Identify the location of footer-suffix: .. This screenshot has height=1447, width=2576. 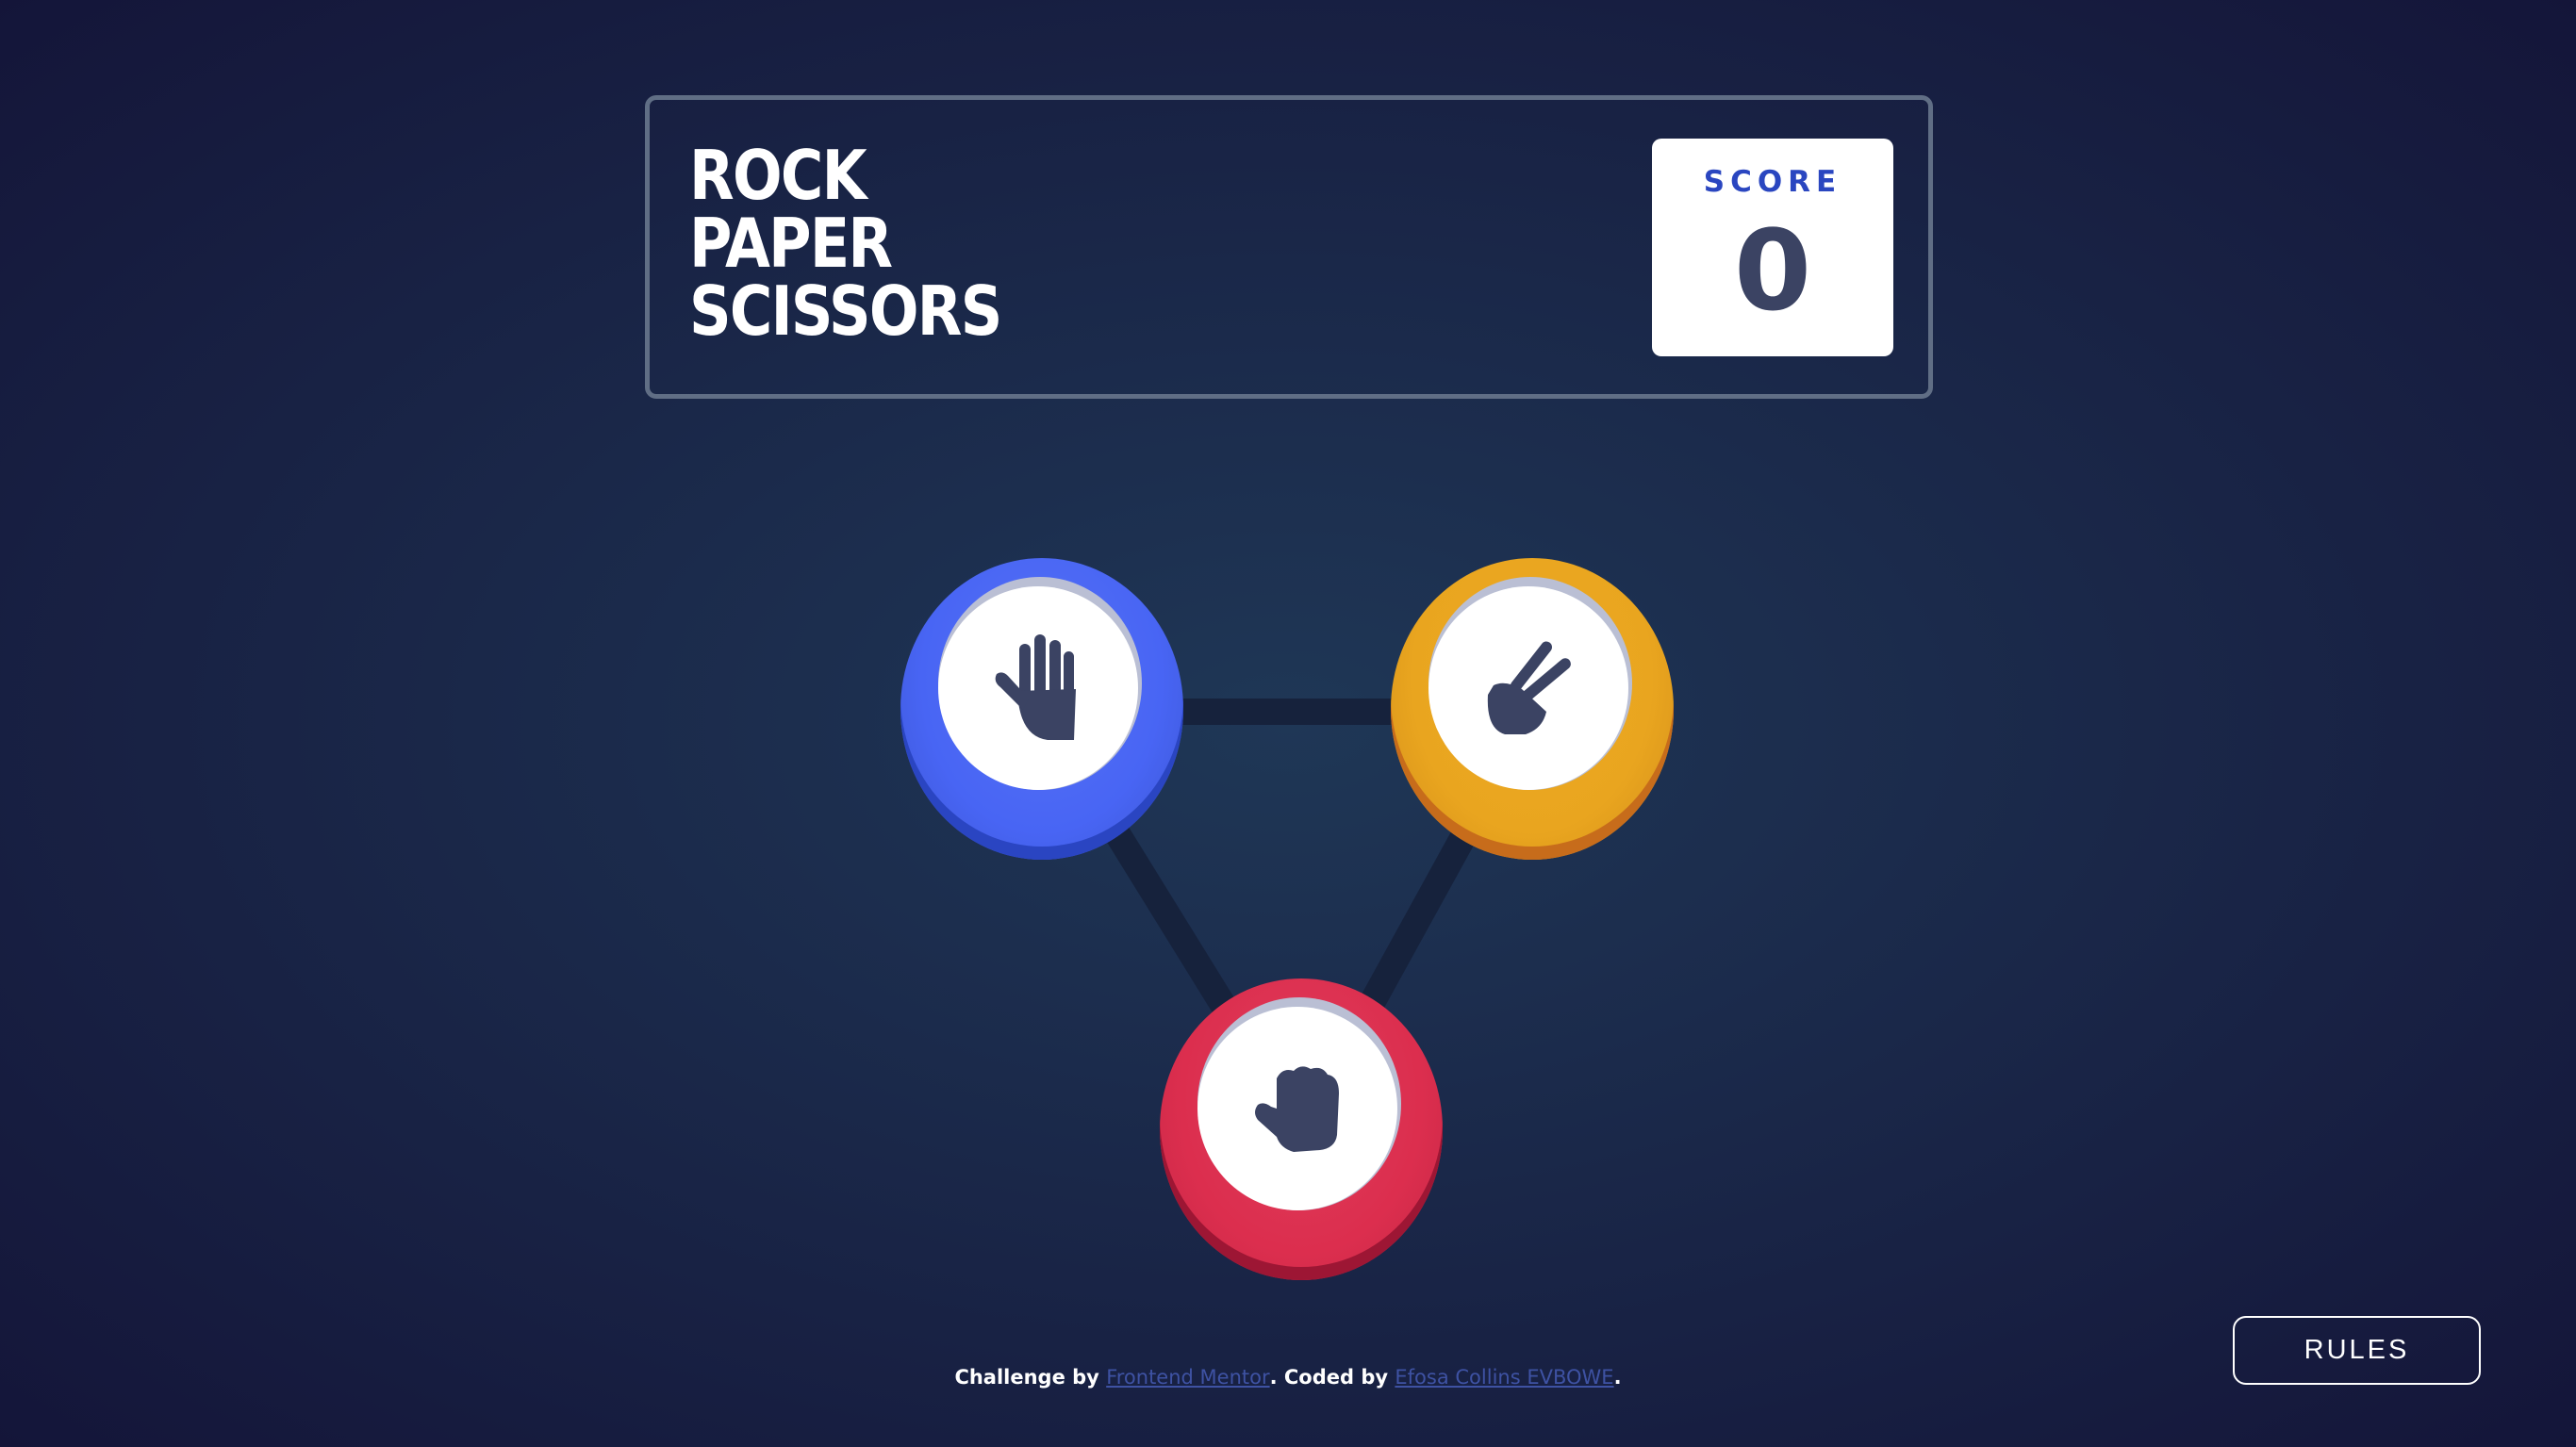
(1617, 1377).